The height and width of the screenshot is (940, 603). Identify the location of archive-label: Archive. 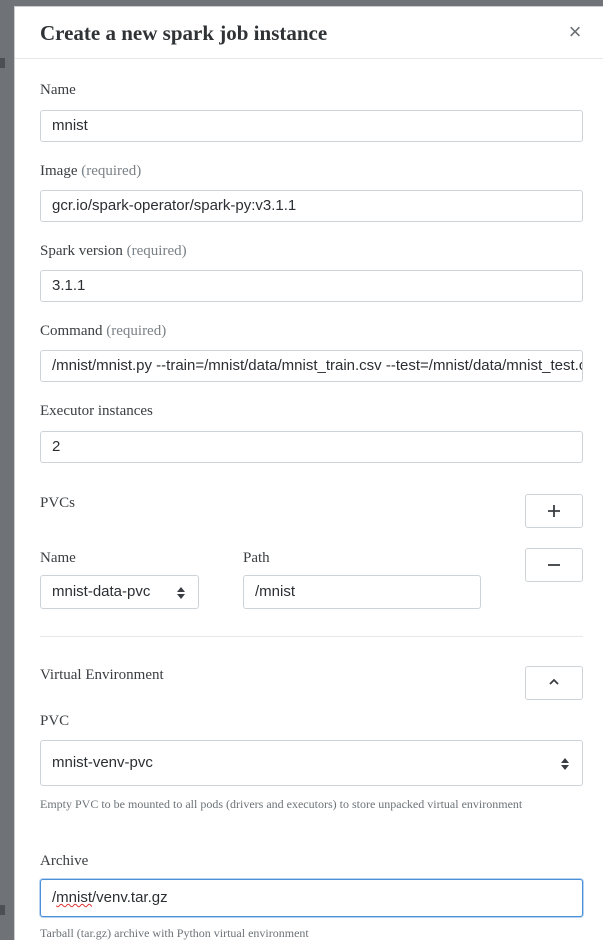
(64, 861).